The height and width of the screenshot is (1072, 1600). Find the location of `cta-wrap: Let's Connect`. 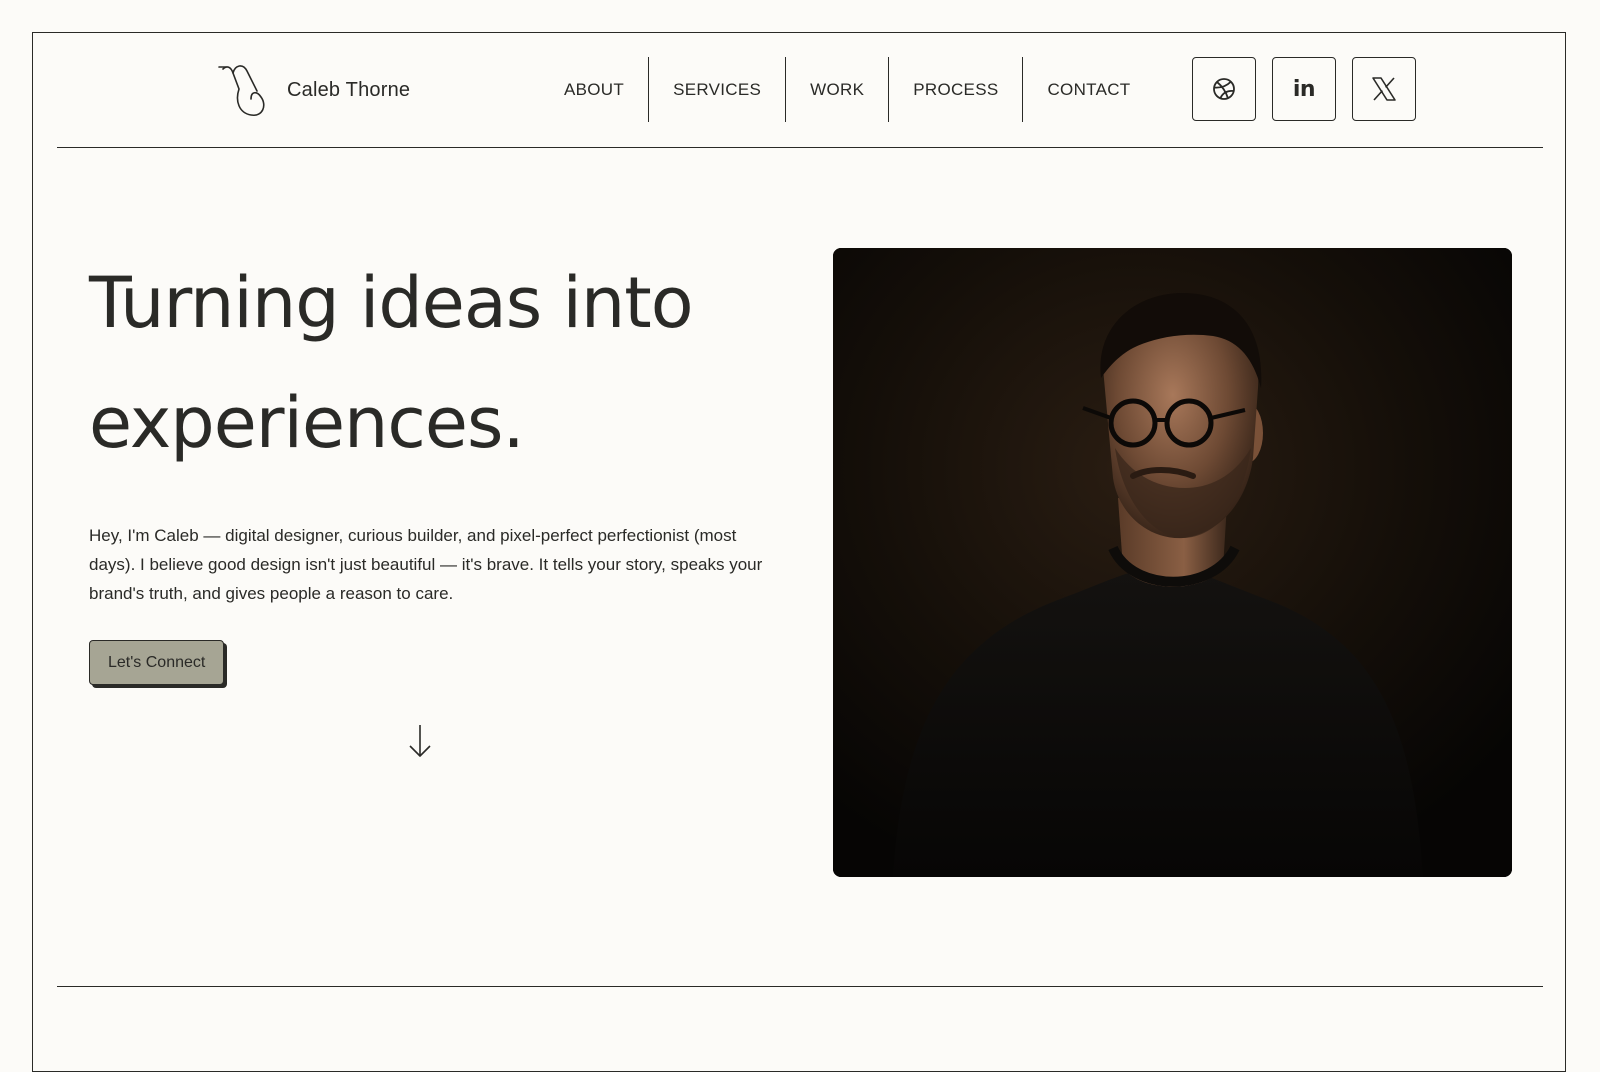

cta-wrap: Let's Connect is located at coordinates (157, 662).